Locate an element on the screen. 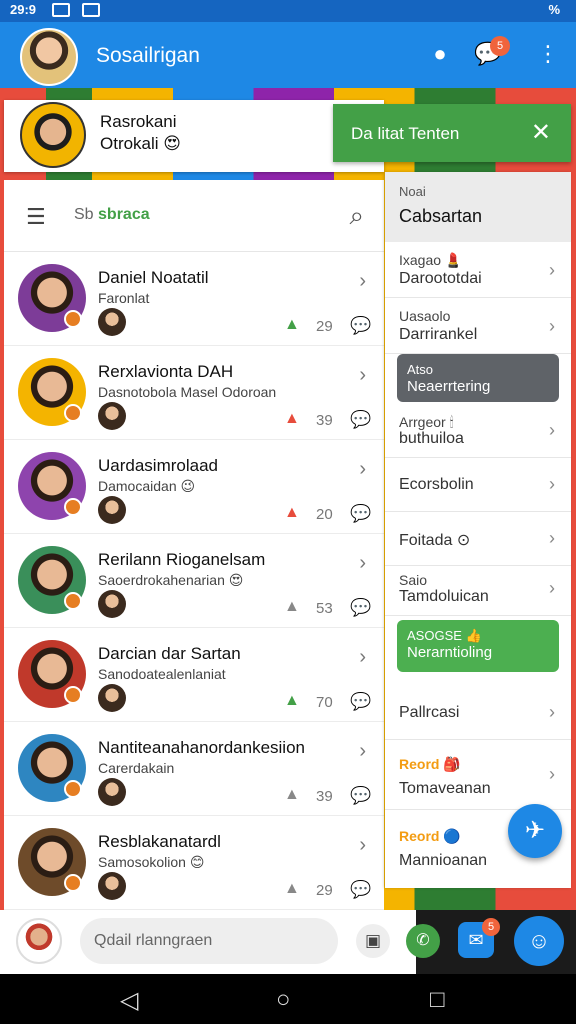 Image resolution: width=576 pixels, height=1024 pixels. side-menu-item: Ixagao 💄 Daroototdai › is located at coordinates (478, 270).